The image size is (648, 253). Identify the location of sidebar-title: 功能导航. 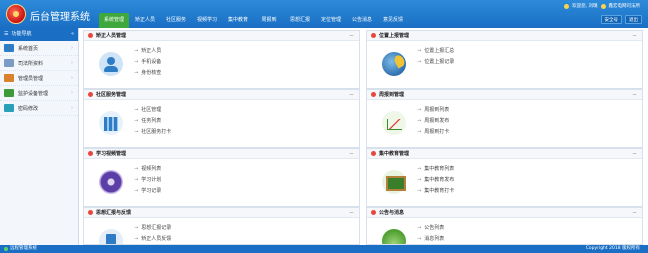
(21, 34).